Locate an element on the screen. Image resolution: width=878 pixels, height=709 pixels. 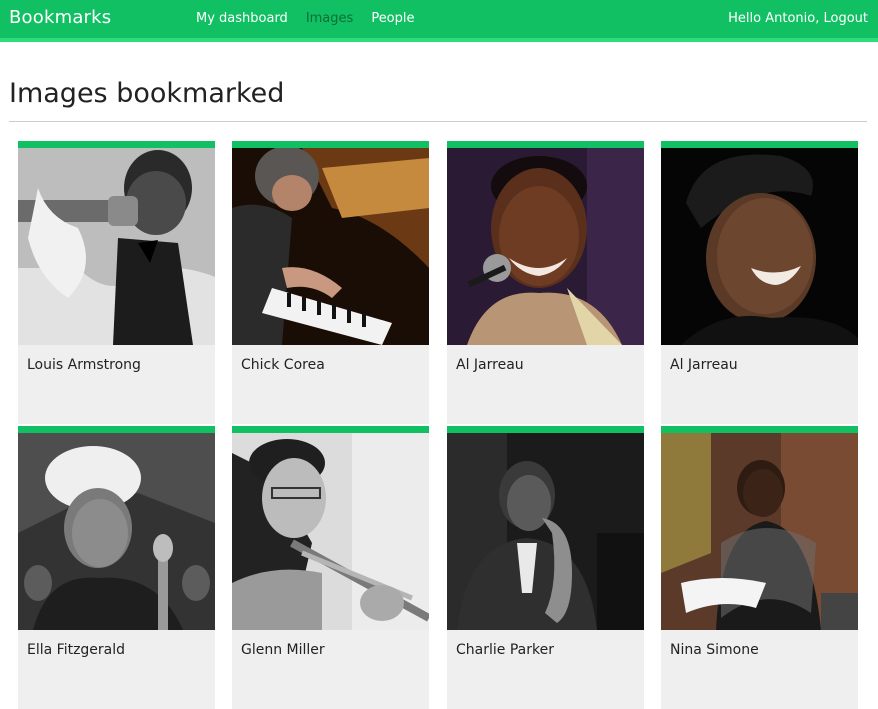
image-card: Ella Fitzgerald is located at coordinates (116, 567).